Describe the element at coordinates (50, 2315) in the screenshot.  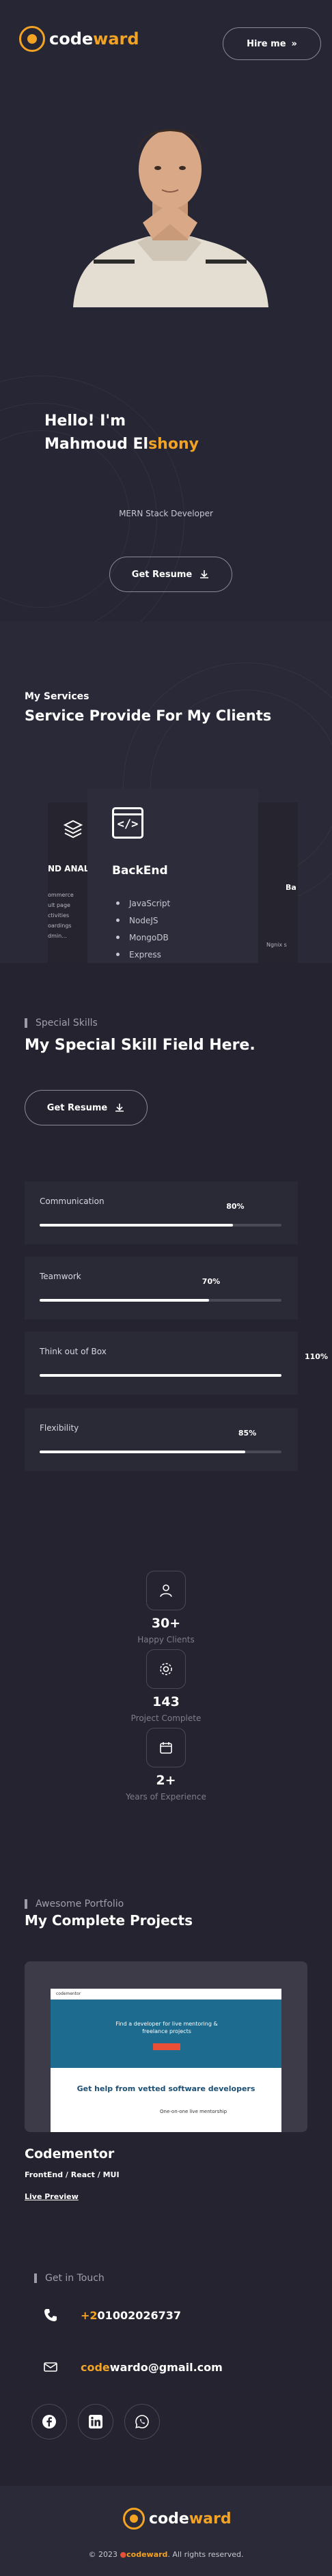
I see `phone-icon` at that location.